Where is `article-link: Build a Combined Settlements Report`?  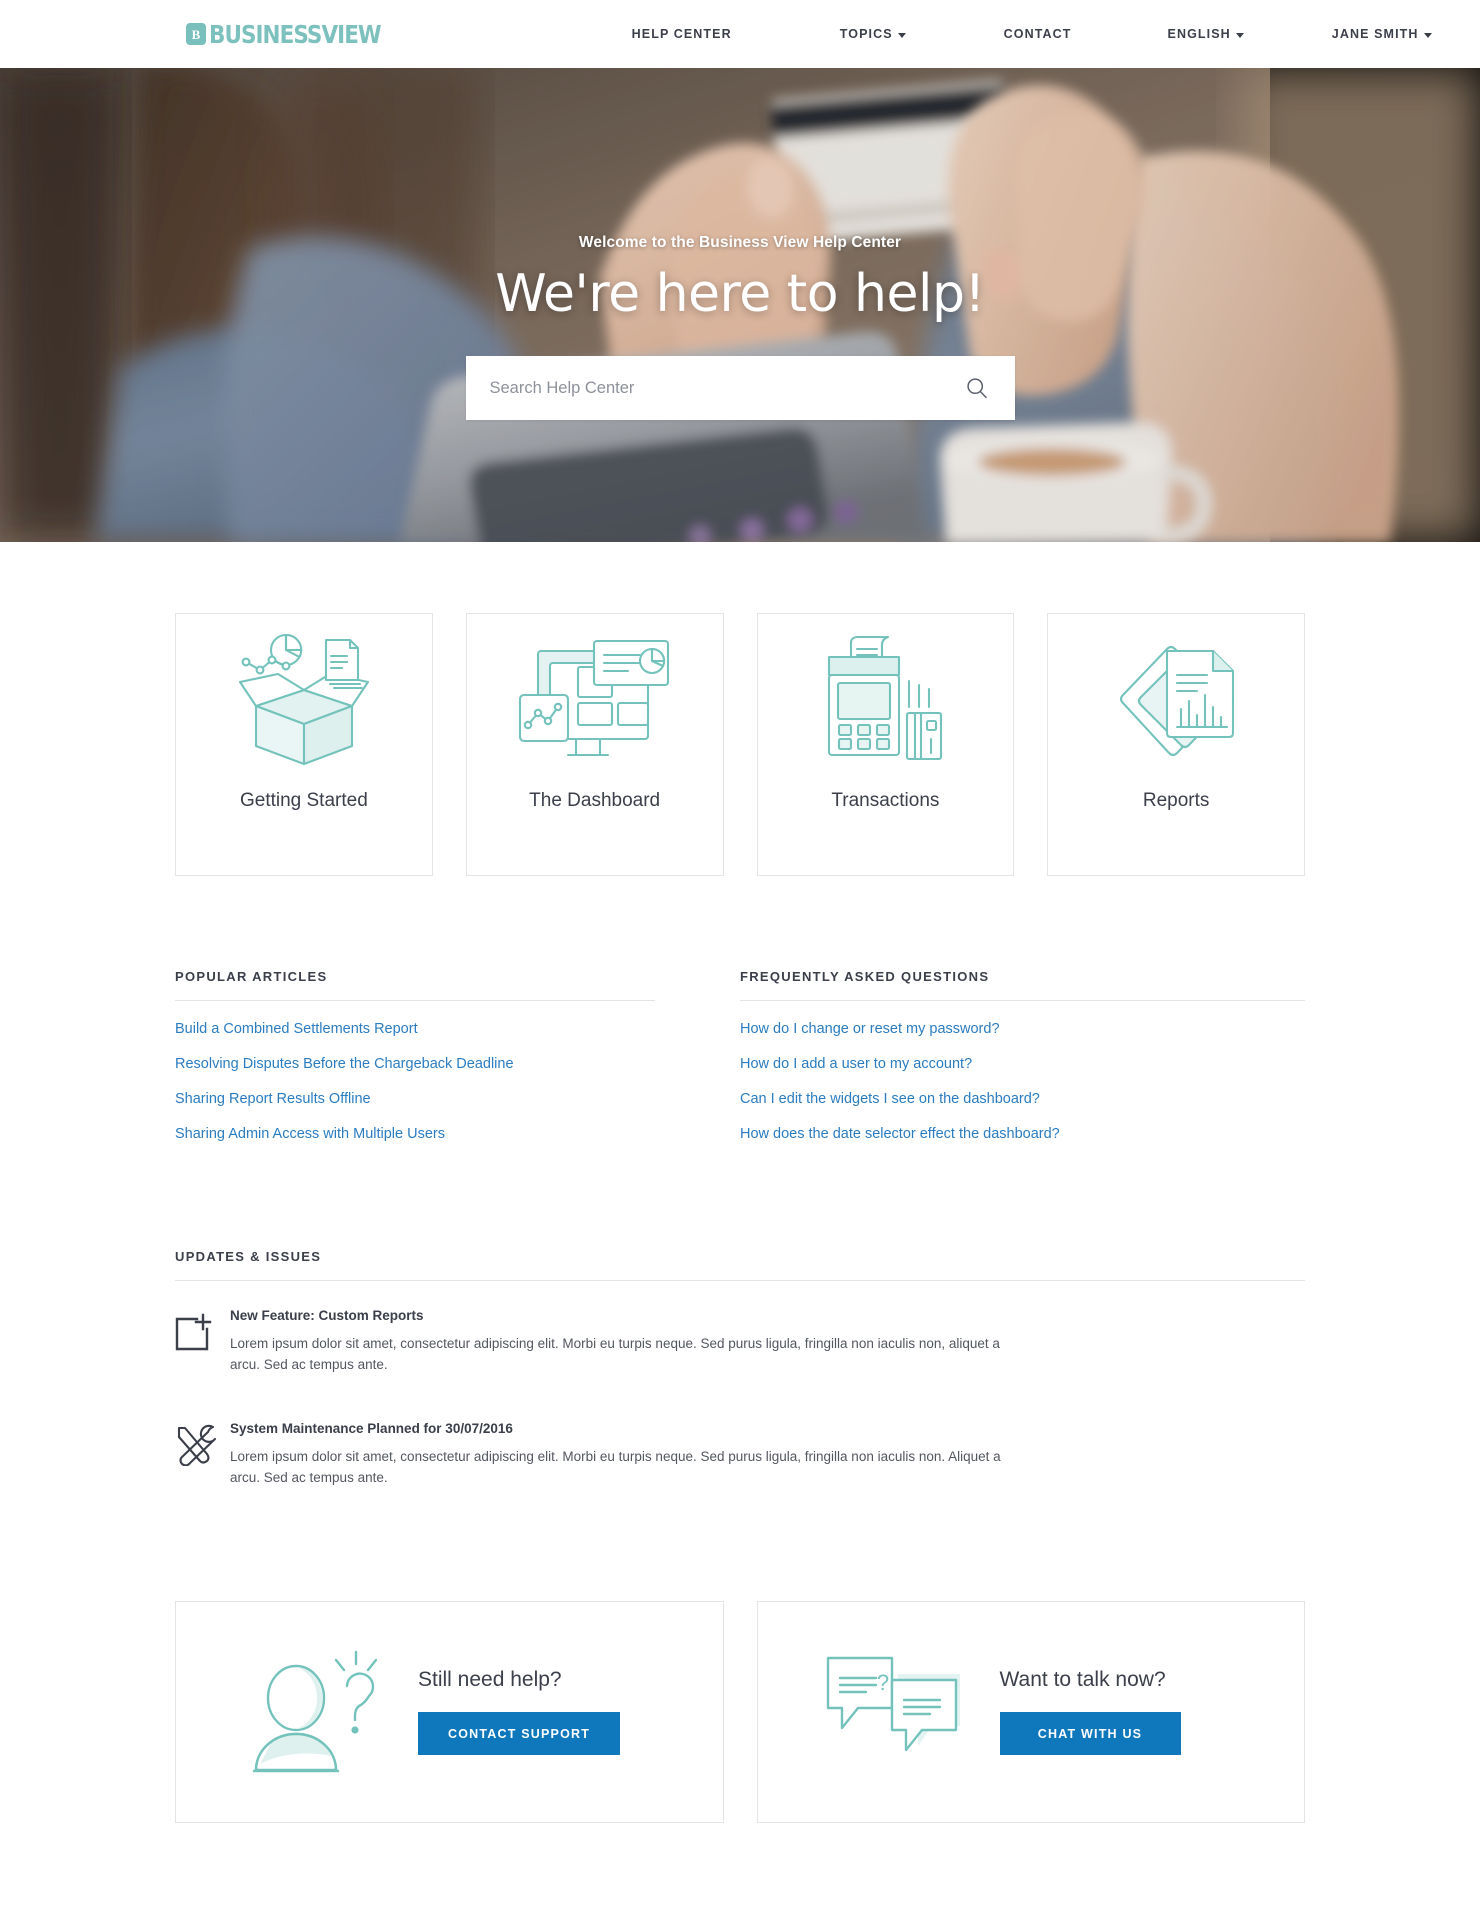
article-link: Build a Combined Settlements Report is located at coordinates (296, 1029).